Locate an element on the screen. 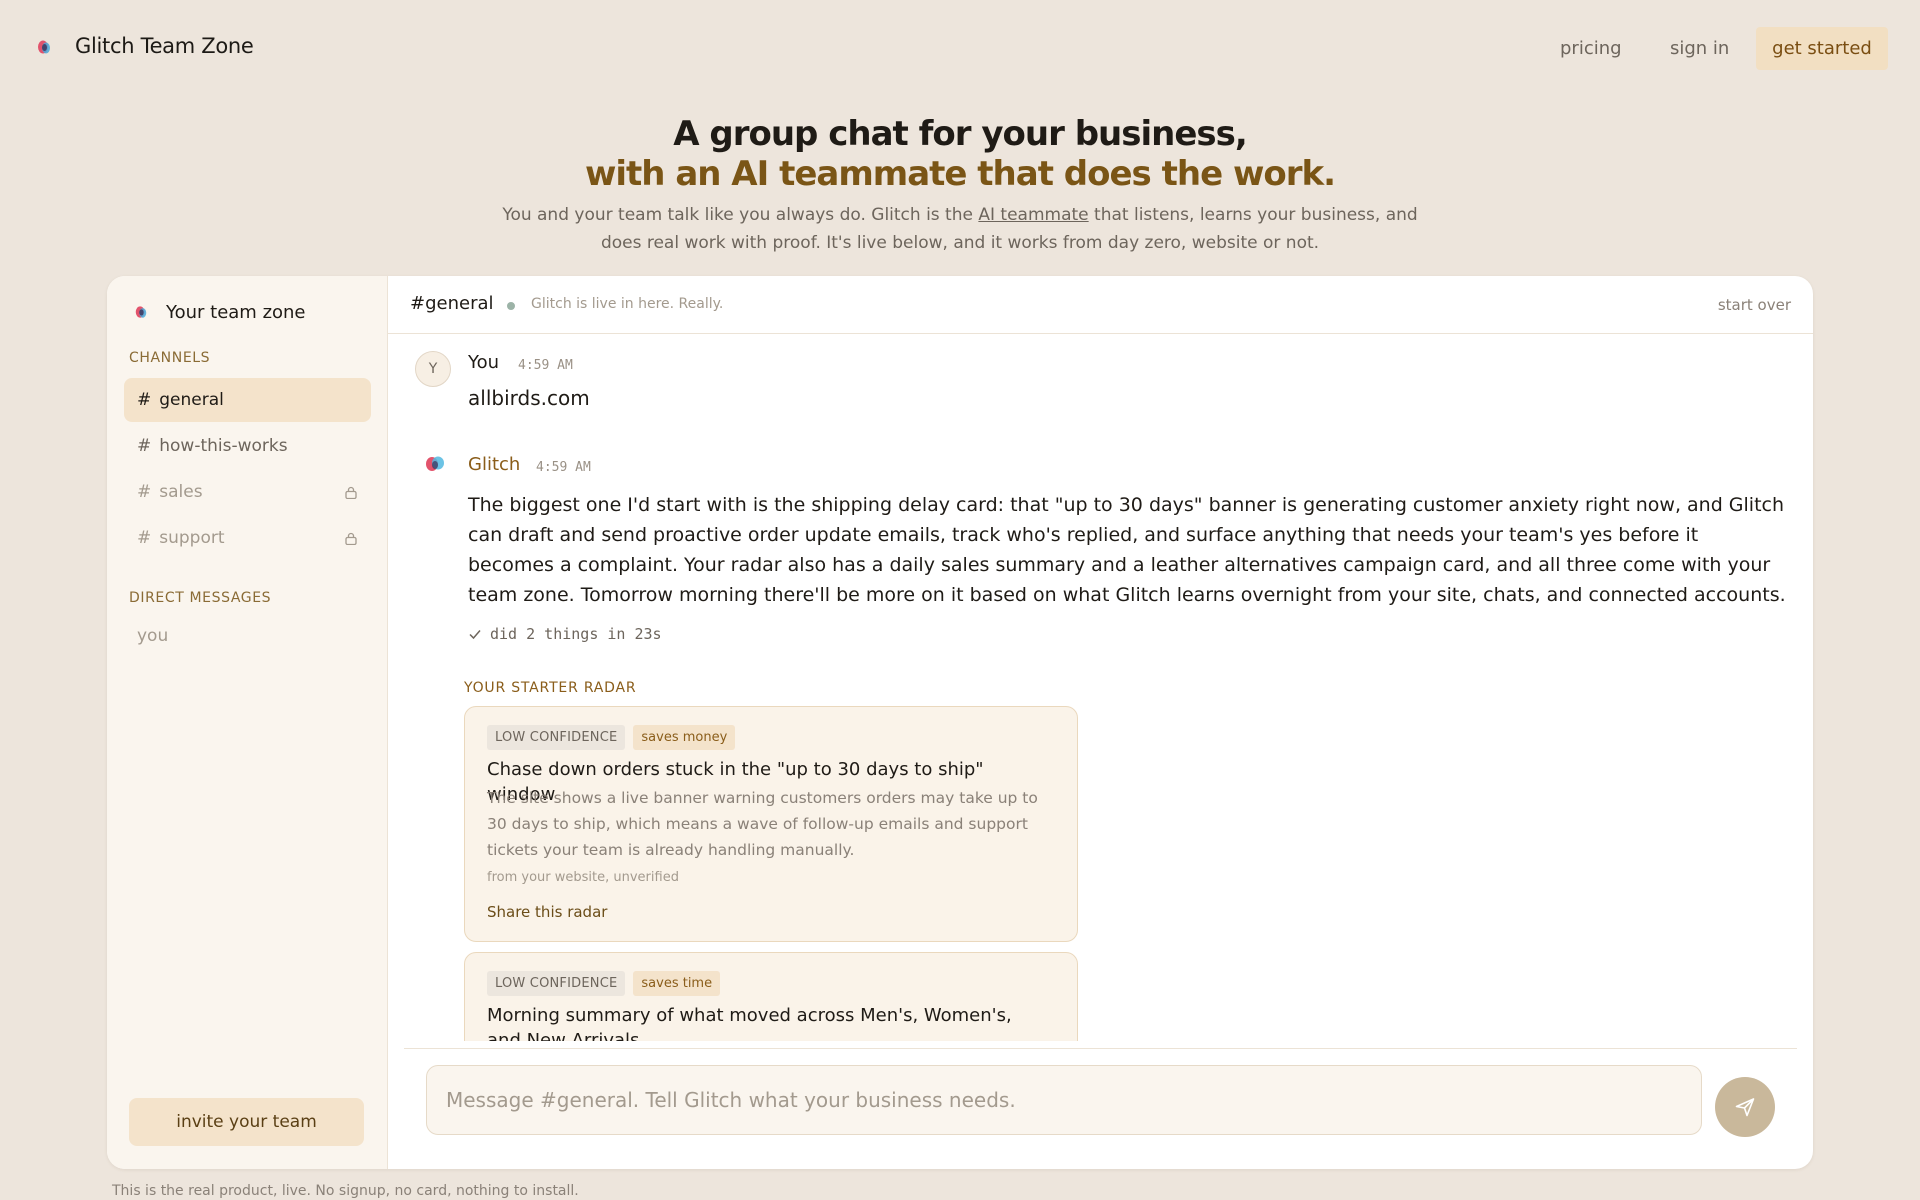 This screenshot has height=1200, width=1920. composer-divider is located at coordinates (1100, 1048).